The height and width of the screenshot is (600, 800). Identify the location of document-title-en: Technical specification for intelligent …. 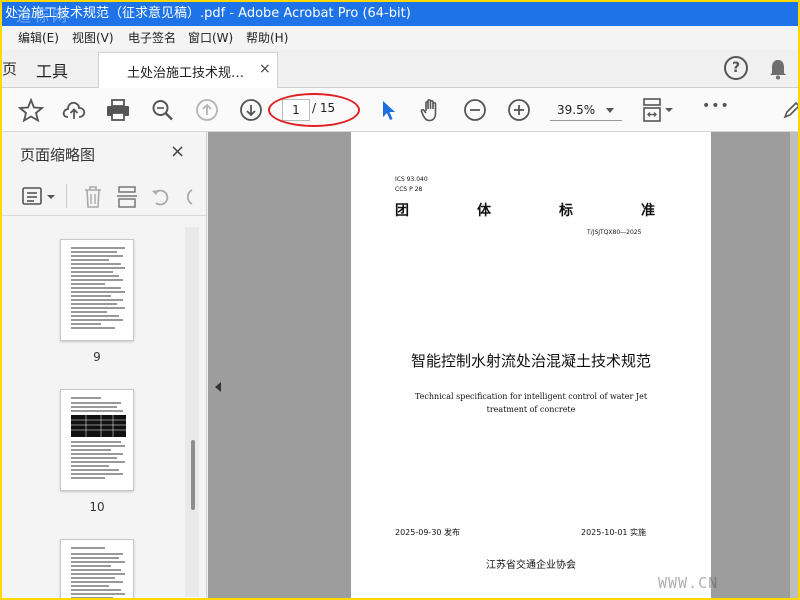
(531, 403).